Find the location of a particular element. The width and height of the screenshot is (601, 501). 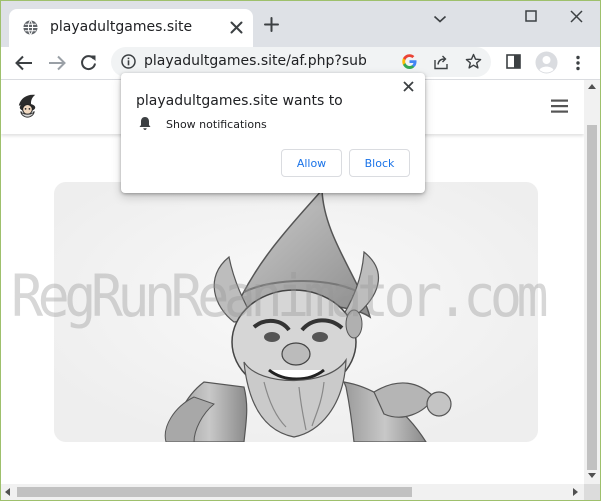

back-arrow-icon is located at coordinates (24, 63).